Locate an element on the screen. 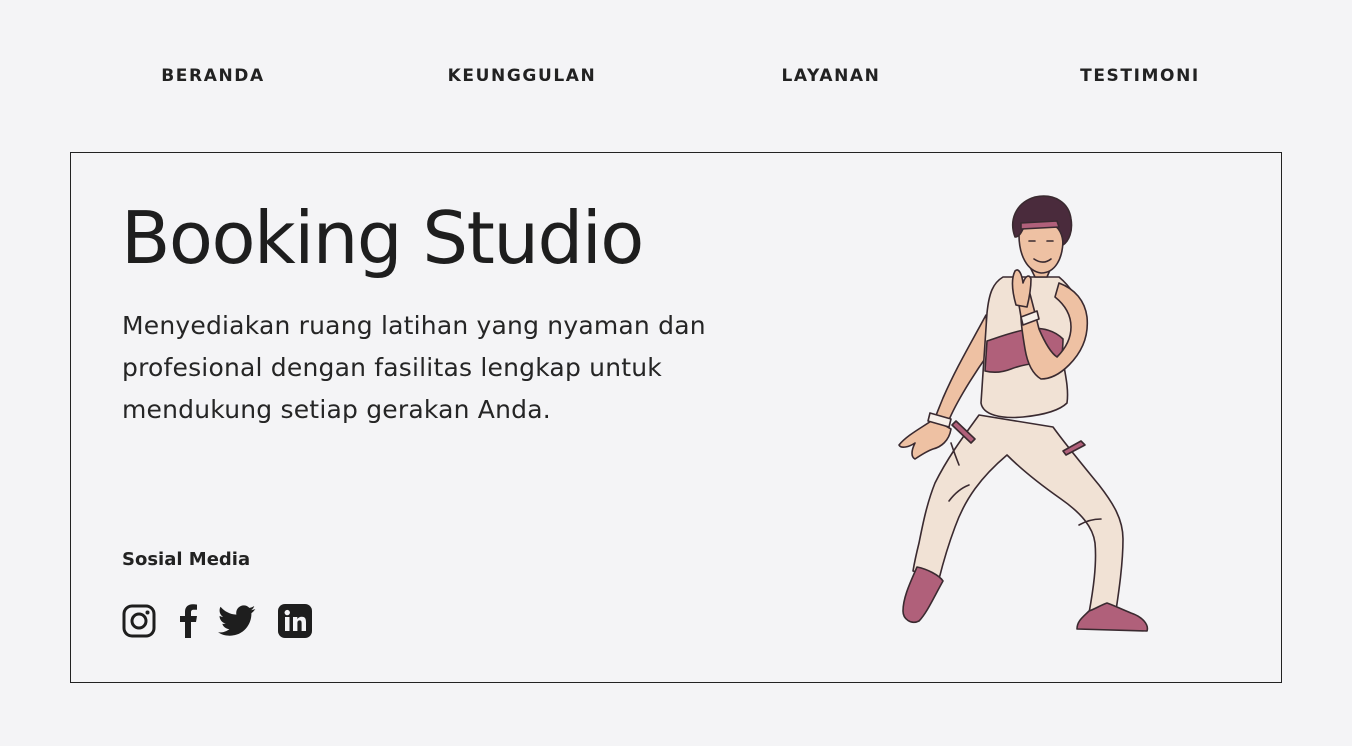 This screenshot has width=1352, height=746. top-nav: BERANDA KEUNGGULAN LAYANAN TESTIMONI is located at coordinates (676, 78).